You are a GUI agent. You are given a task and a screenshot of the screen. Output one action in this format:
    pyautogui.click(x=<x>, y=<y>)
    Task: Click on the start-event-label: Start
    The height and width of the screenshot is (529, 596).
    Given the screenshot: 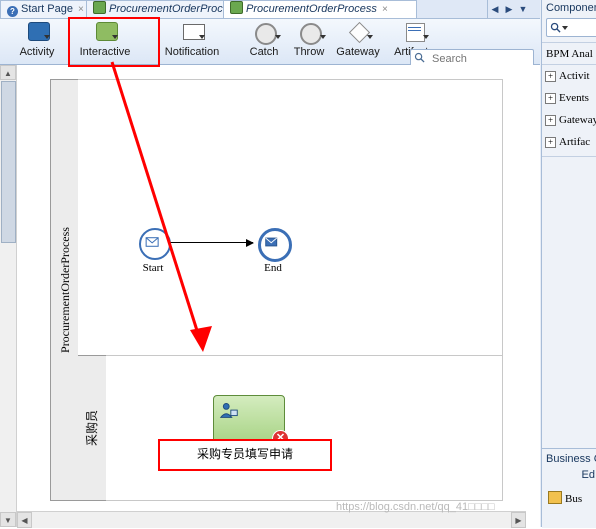 What is the action you would take?
    pyautogui.click(x=153, y=268)
    